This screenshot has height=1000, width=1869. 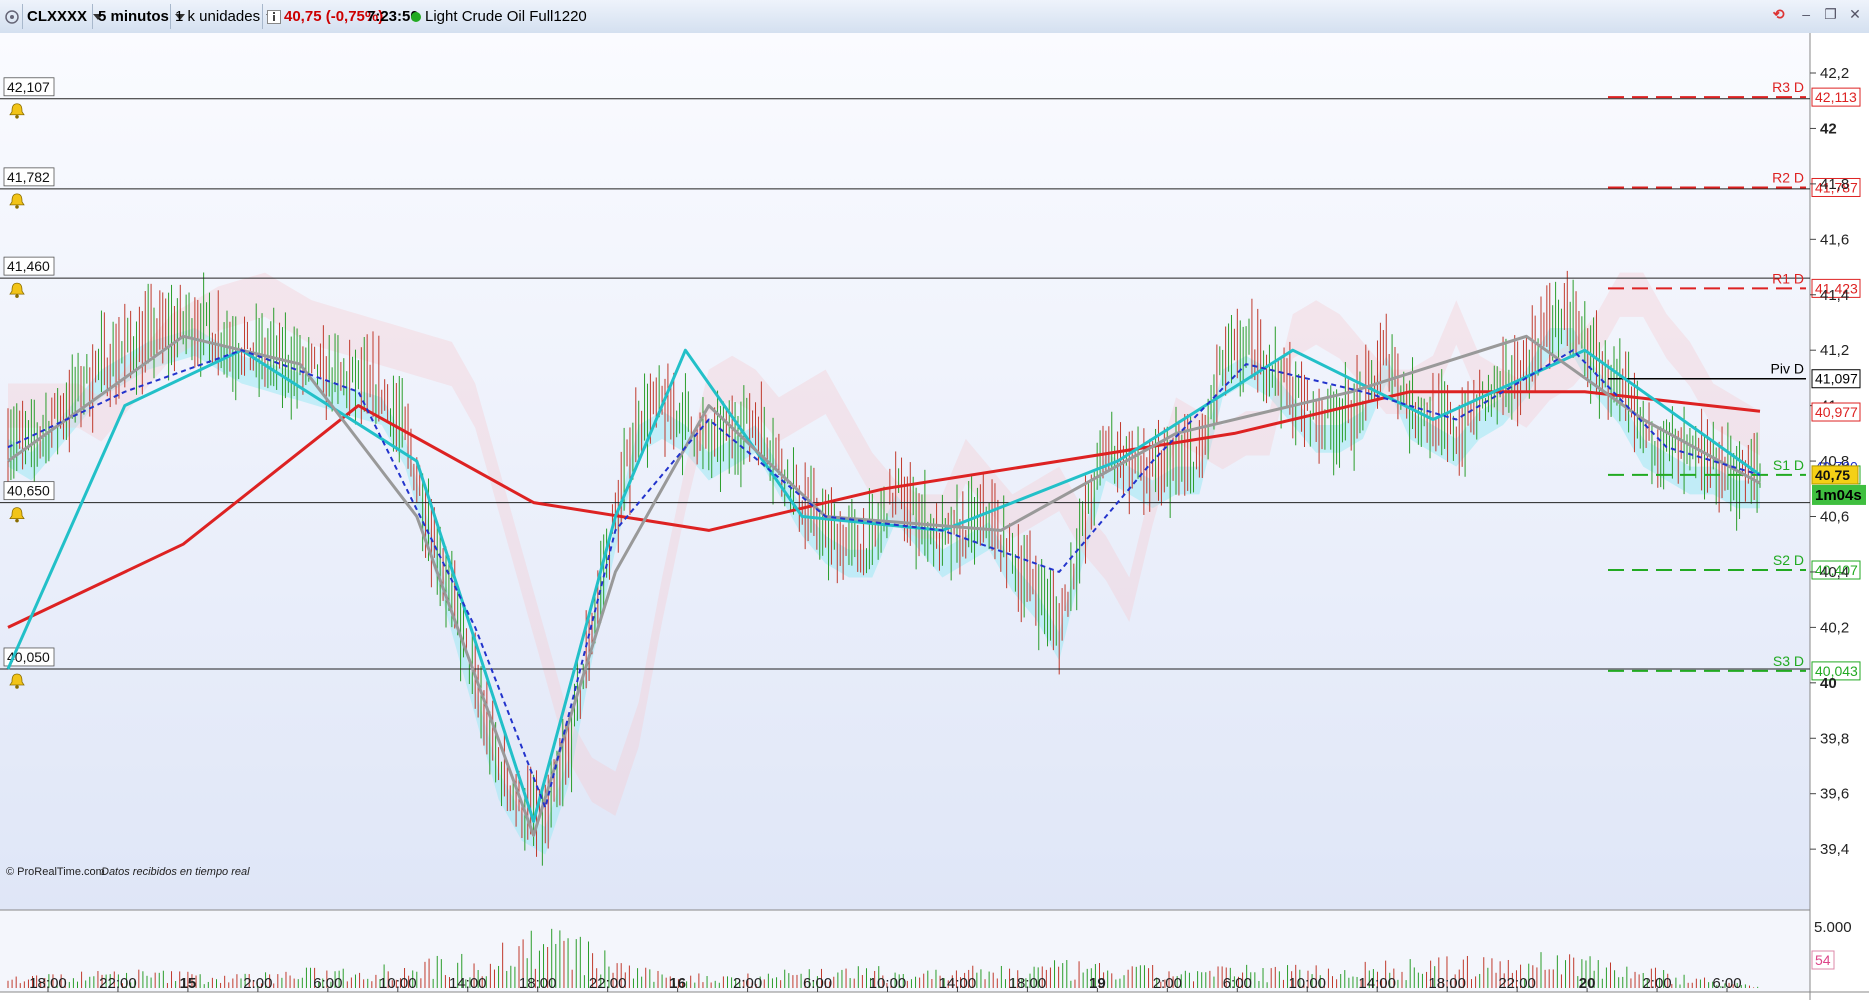 What do you see at coordinates (1587, 983) in the screenshot?
I see `time-label: 20` at bounding box center [1587, 983].